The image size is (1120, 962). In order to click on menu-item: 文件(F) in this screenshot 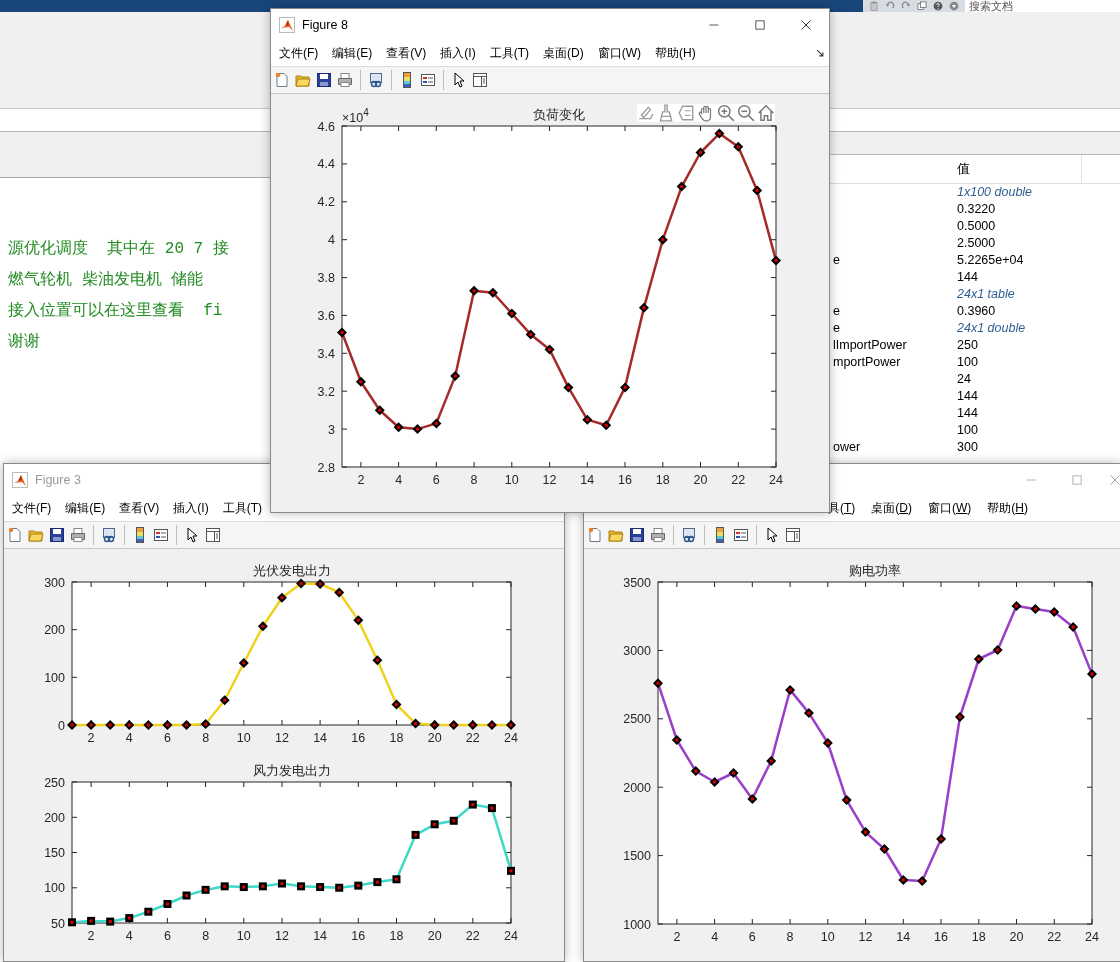, I will do `click(299, 53)`.